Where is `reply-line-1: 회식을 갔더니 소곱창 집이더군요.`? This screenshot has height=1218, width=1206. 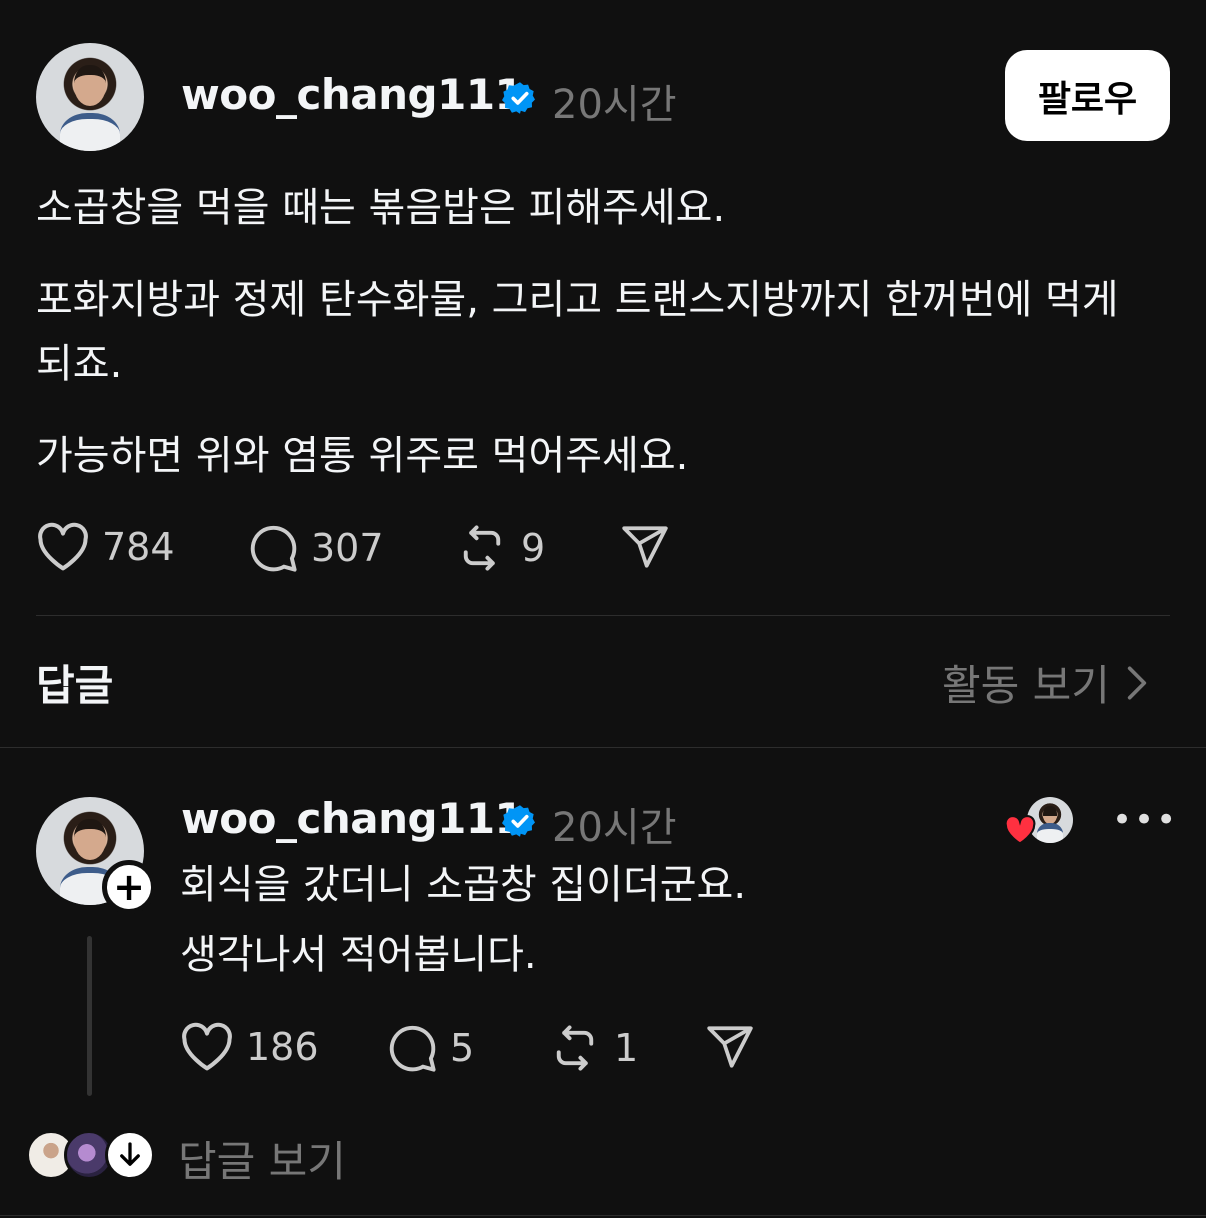
reply-line-1: 회식을 갔더니 소곱창 집이더군요. is located at coordinates (463, 885).